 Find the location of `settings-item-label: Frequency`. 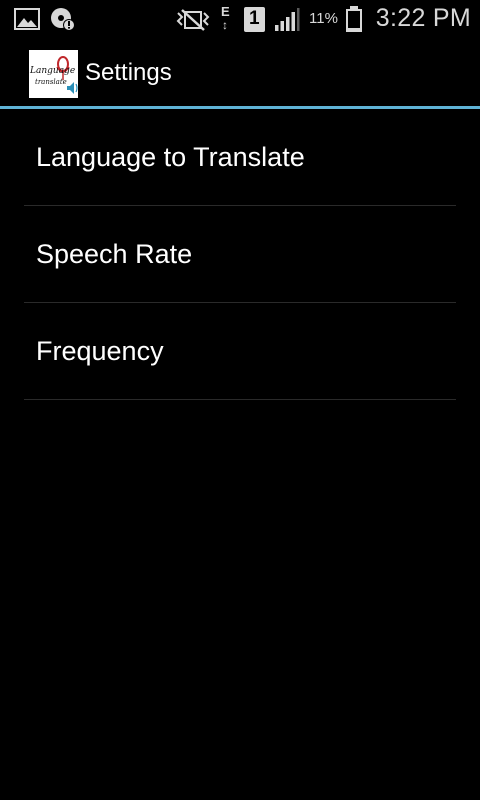

settings-item-label: Frequency is located at coordinates (100, 351).